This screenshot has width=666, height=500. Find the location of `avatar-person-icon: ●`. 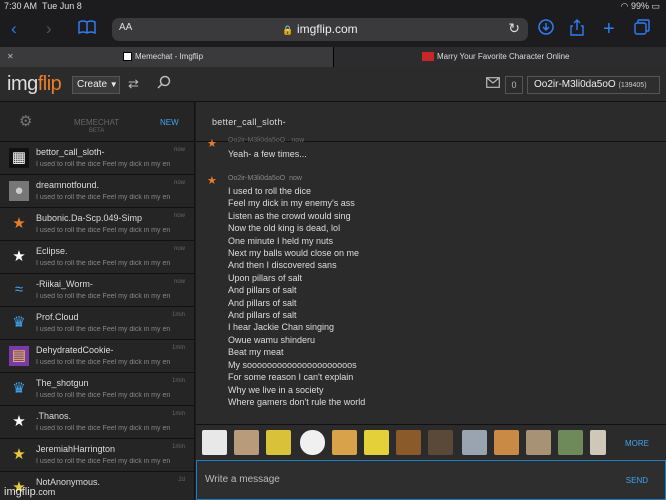

avatar-person-icon: ● is located at coordinates (19, 191).